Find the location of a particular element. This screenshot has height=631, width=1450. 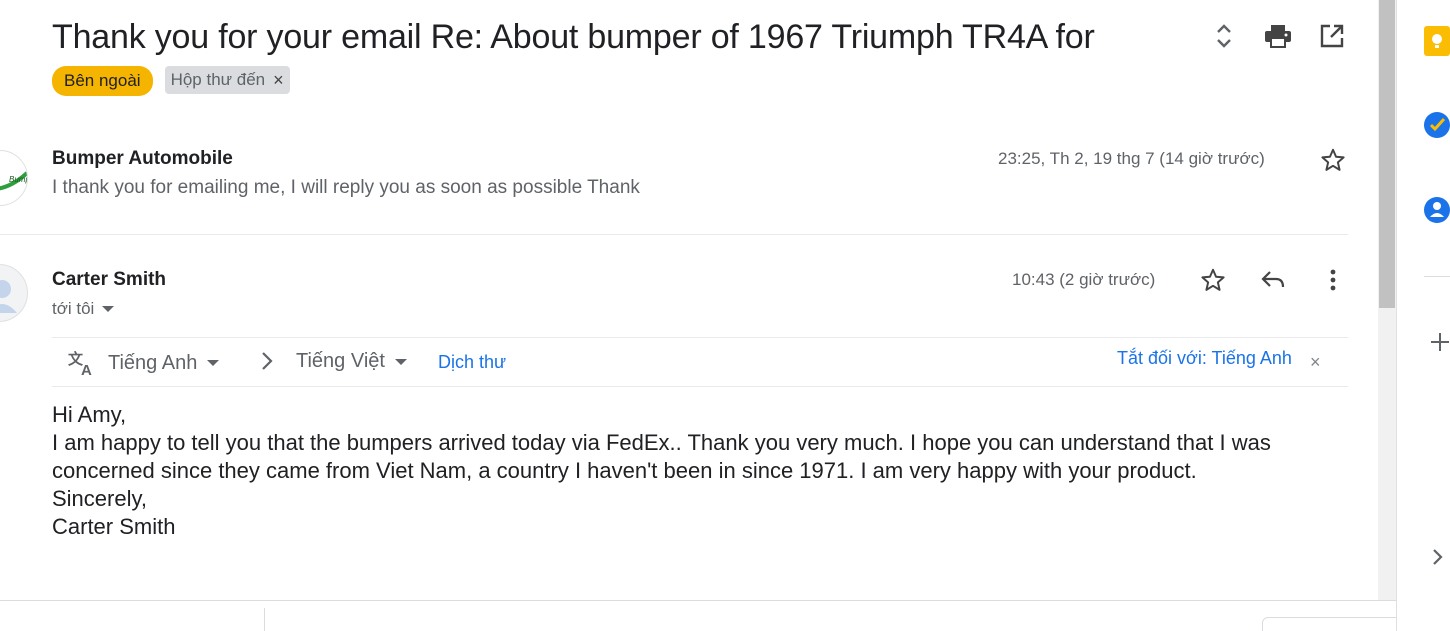

label-external: Bên ngoài is located at coordinates (102, 81).